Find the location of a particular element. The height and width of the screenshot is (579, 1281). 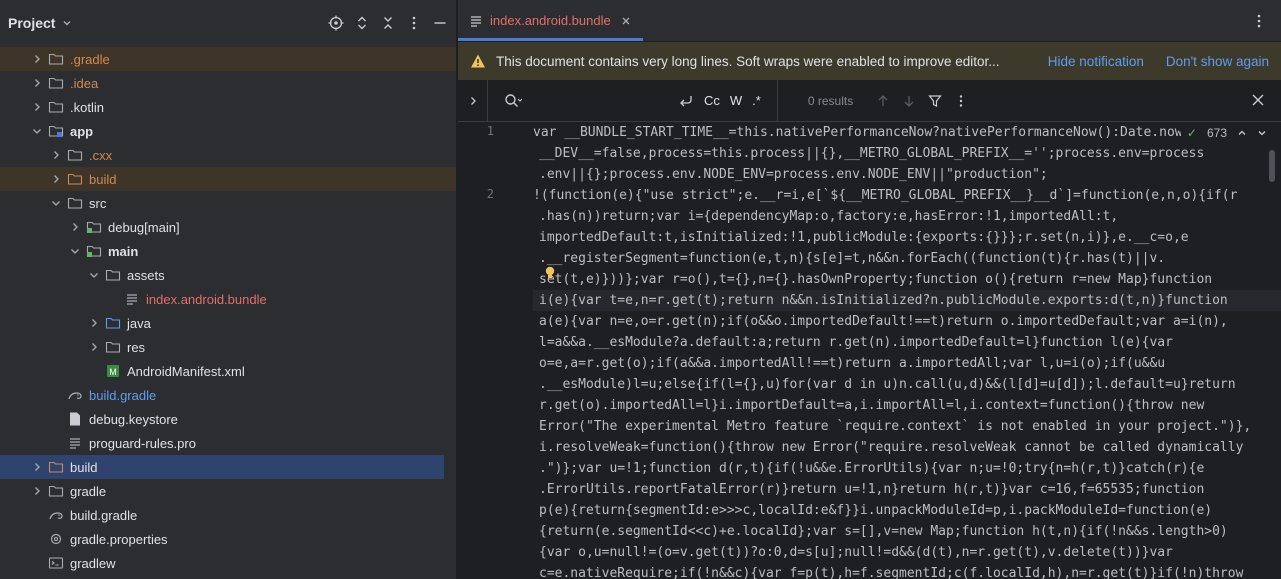

chevron-up-icon is located at coordinates (1242, 133).